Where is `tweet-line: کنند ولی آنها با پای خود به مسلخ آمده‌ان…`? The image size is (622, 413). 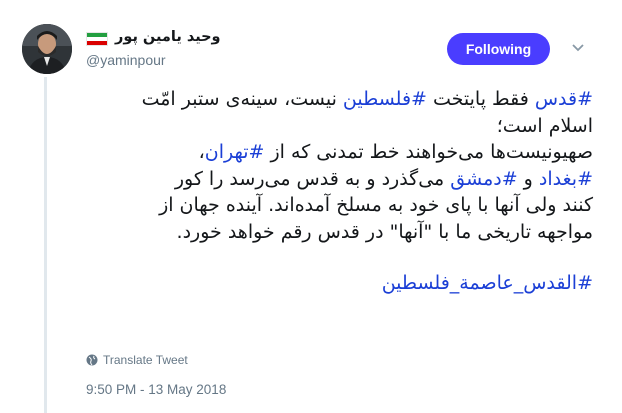
tweet-line: کنند ولی آنها با پای خود به مسلخ آمده‌ان… is located at coordinates (341, 205).